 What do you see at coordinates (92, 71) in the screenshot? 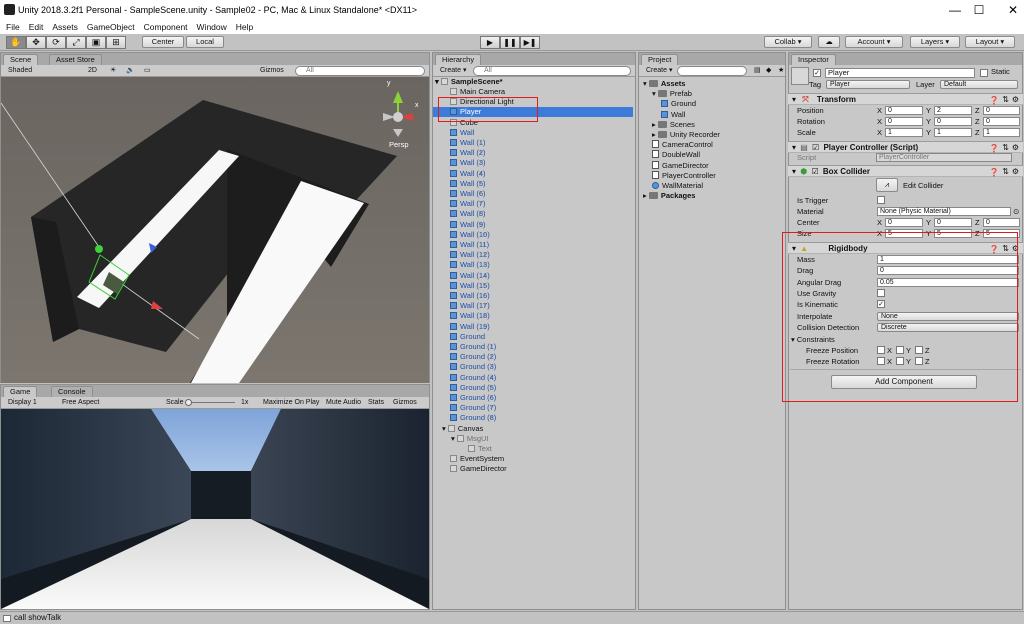
I see `toggle-2d-button: 2D` at bounding box center [92, 71].